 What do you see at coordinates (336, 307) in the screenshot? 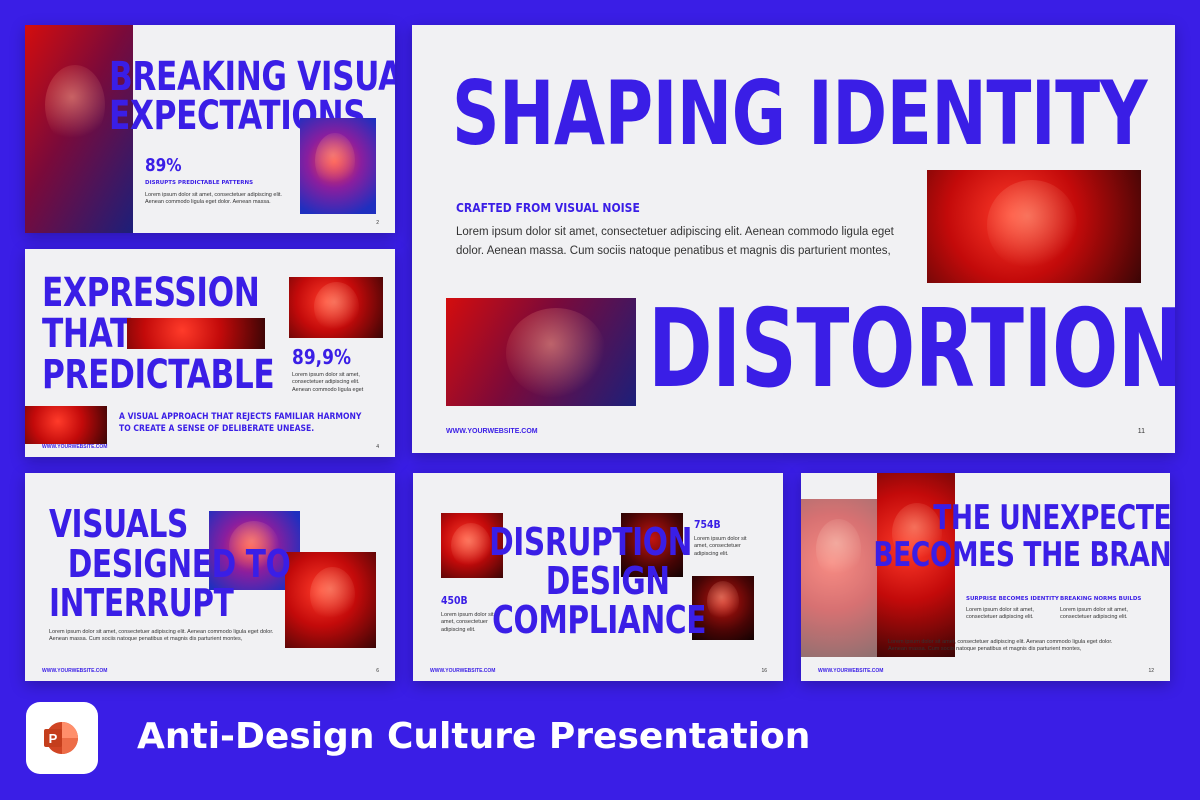
I see `portrait-photo` at bounding box center [336, 307].